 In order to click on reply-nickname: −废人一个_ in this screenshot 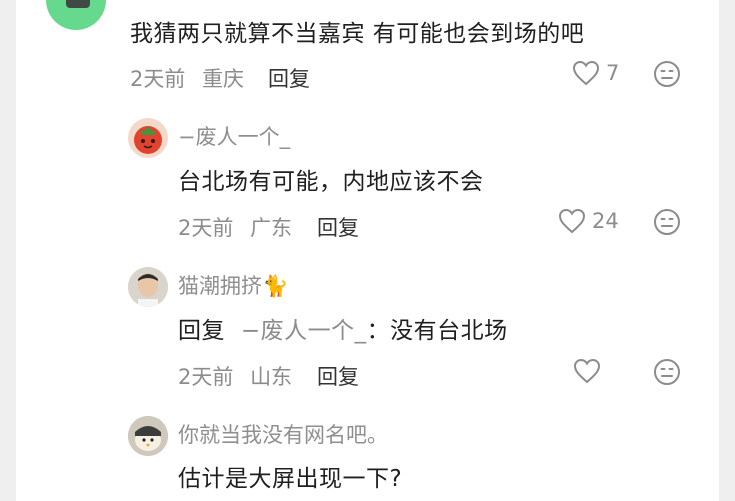, I will do `click(234, 136)`.